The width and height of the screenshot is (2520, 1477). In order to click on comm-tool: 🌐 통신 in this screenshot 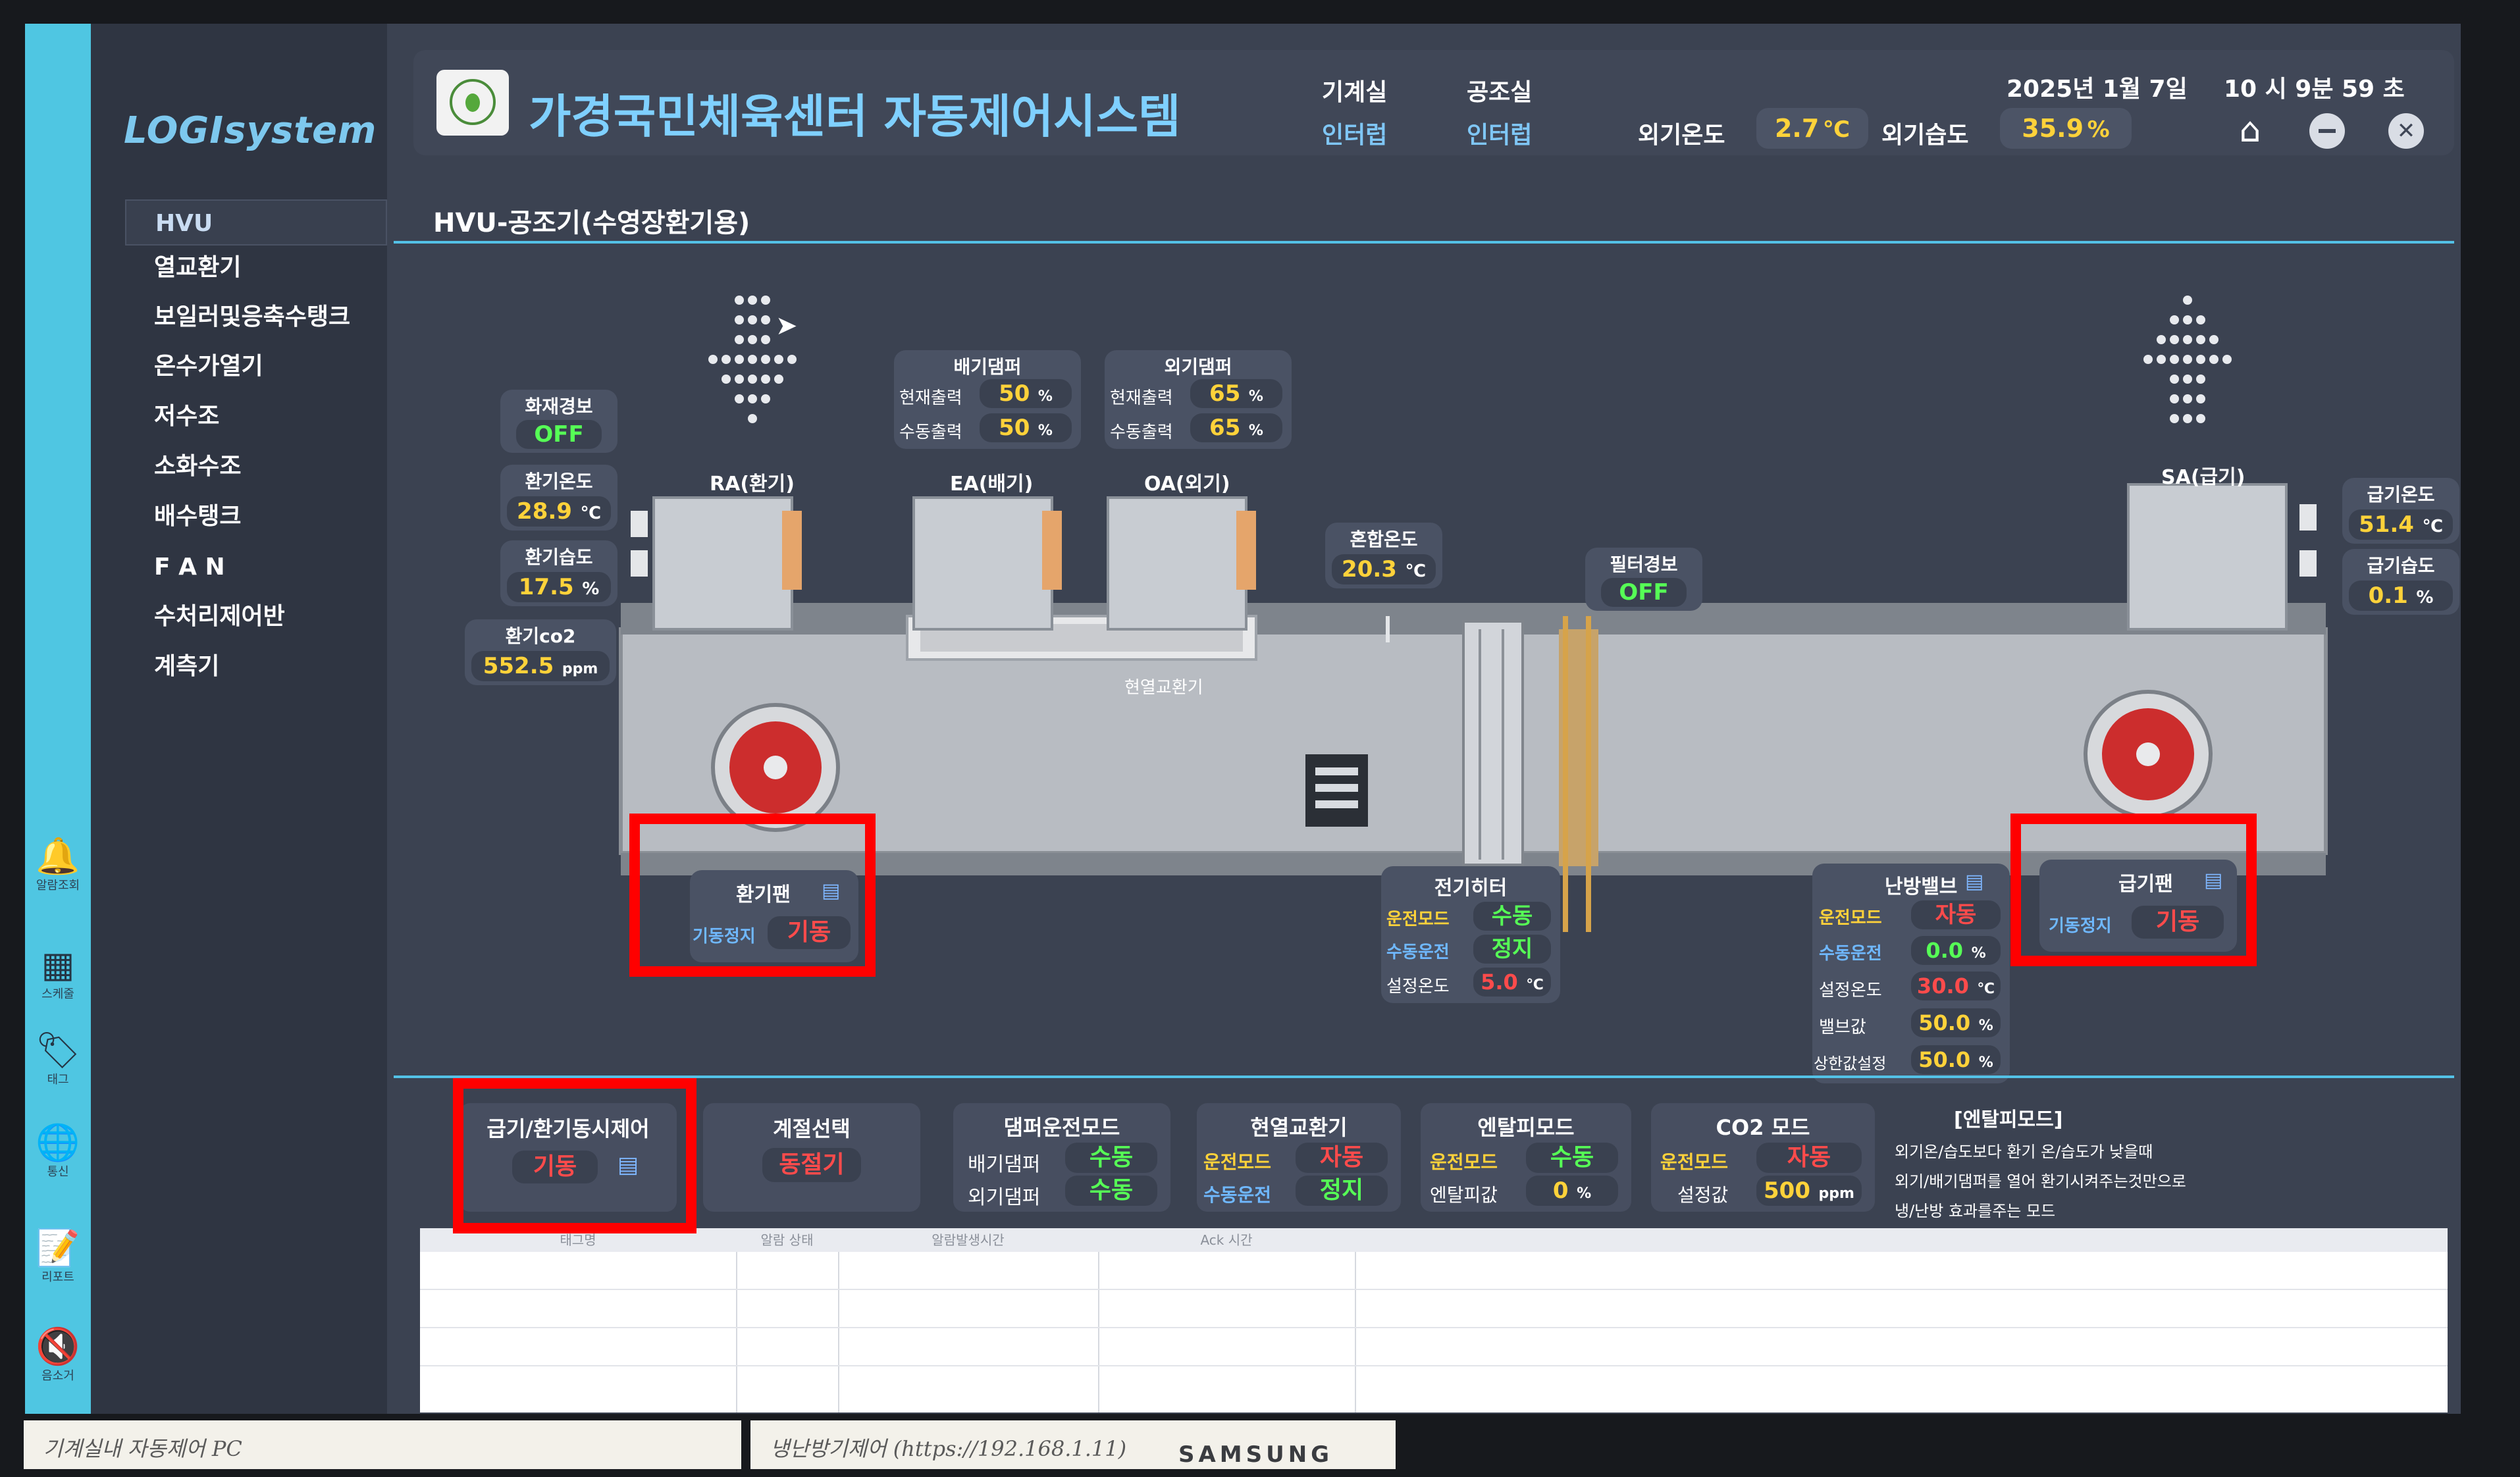, I will do `click(58, 1151)`.